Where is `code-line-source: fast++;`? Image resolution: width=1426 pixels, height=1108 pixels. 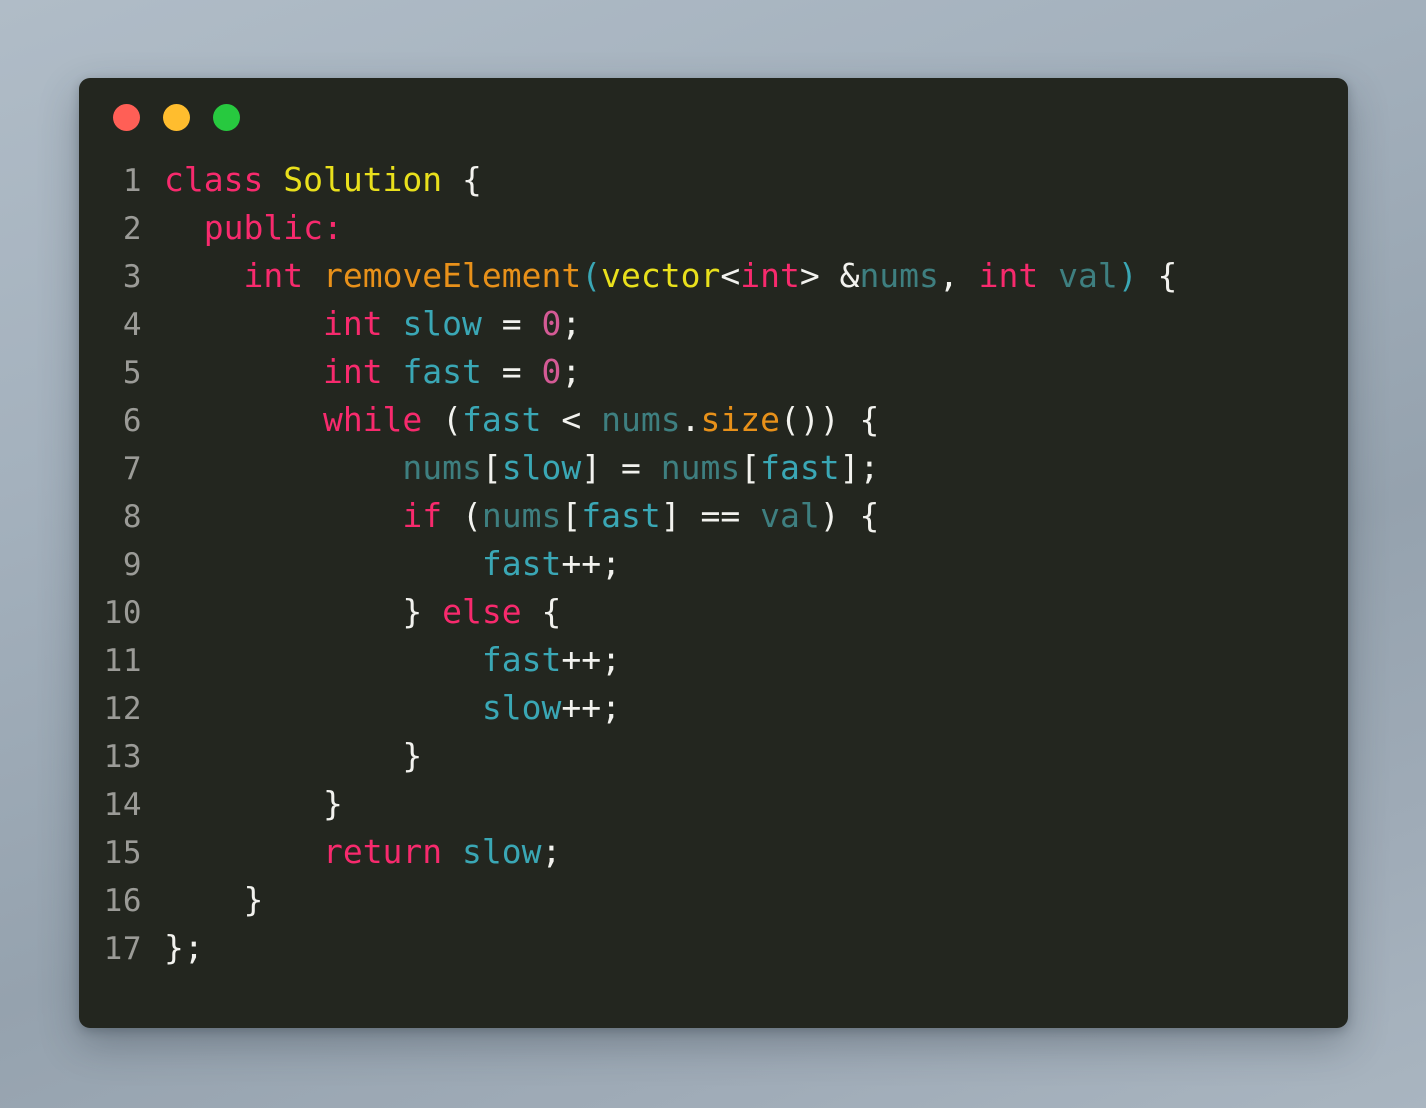
code-line-source: fast++; is located at coordinates (756, 660).